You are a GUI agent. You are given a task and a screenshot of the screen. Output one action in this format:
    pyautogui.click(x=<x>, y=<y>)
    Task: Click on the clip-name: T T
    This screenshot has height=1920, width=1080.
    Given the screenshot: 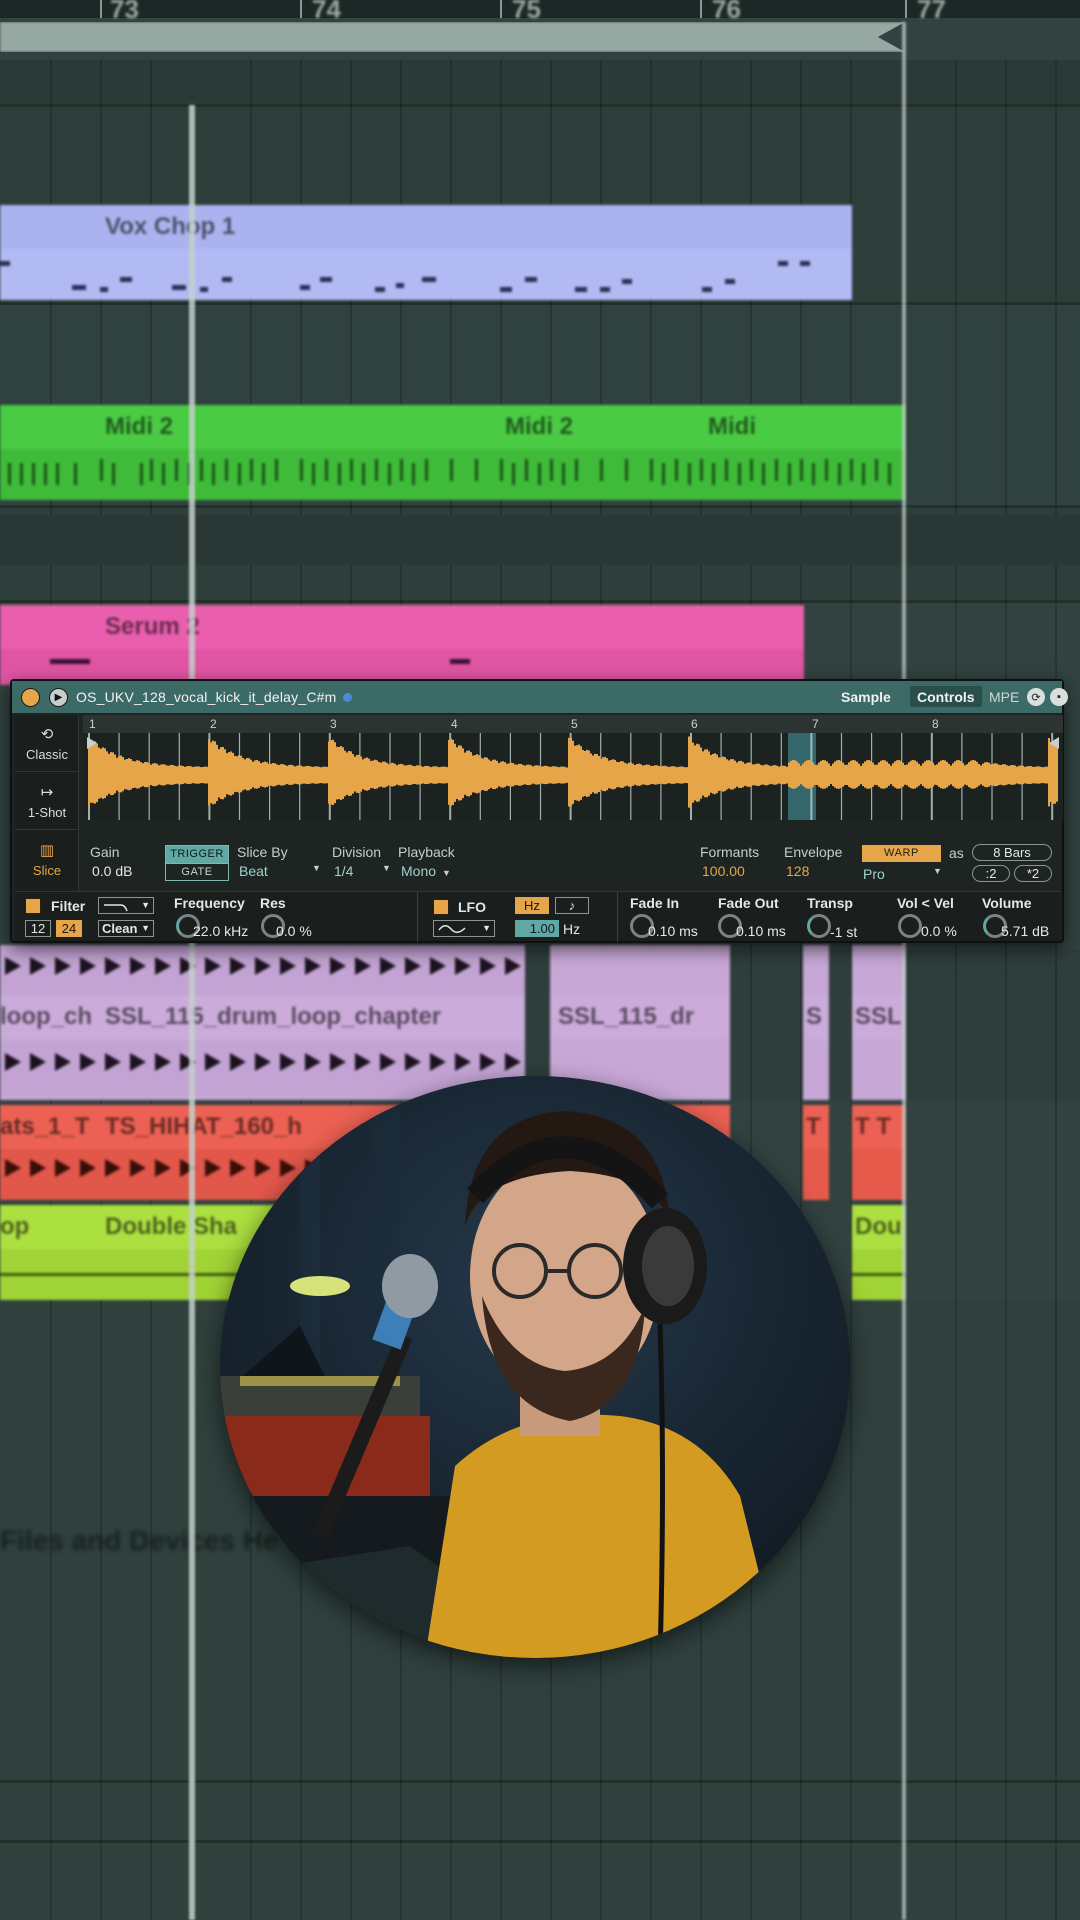 What is the action you would take?
    pyautogui.click(x=873, y=1126)
    